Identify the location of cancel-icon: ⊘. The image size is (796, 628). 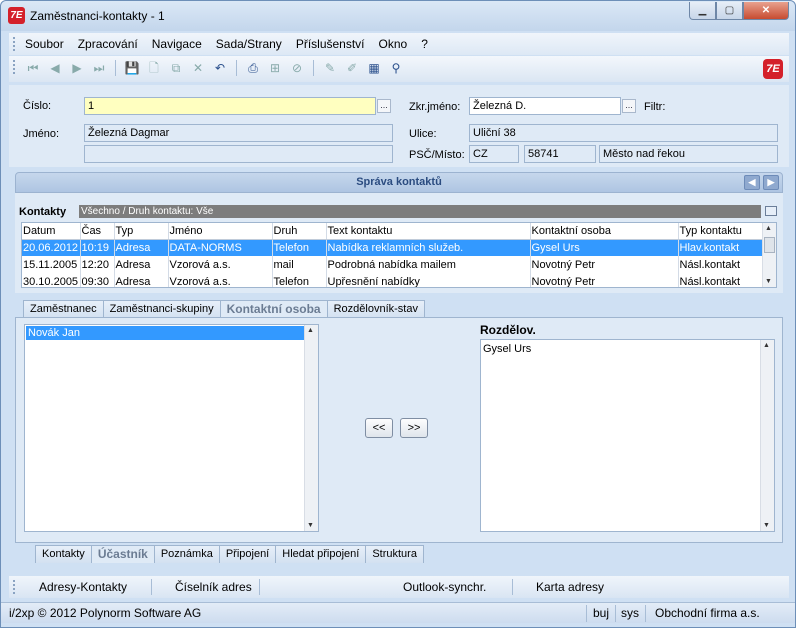
(297, 68).